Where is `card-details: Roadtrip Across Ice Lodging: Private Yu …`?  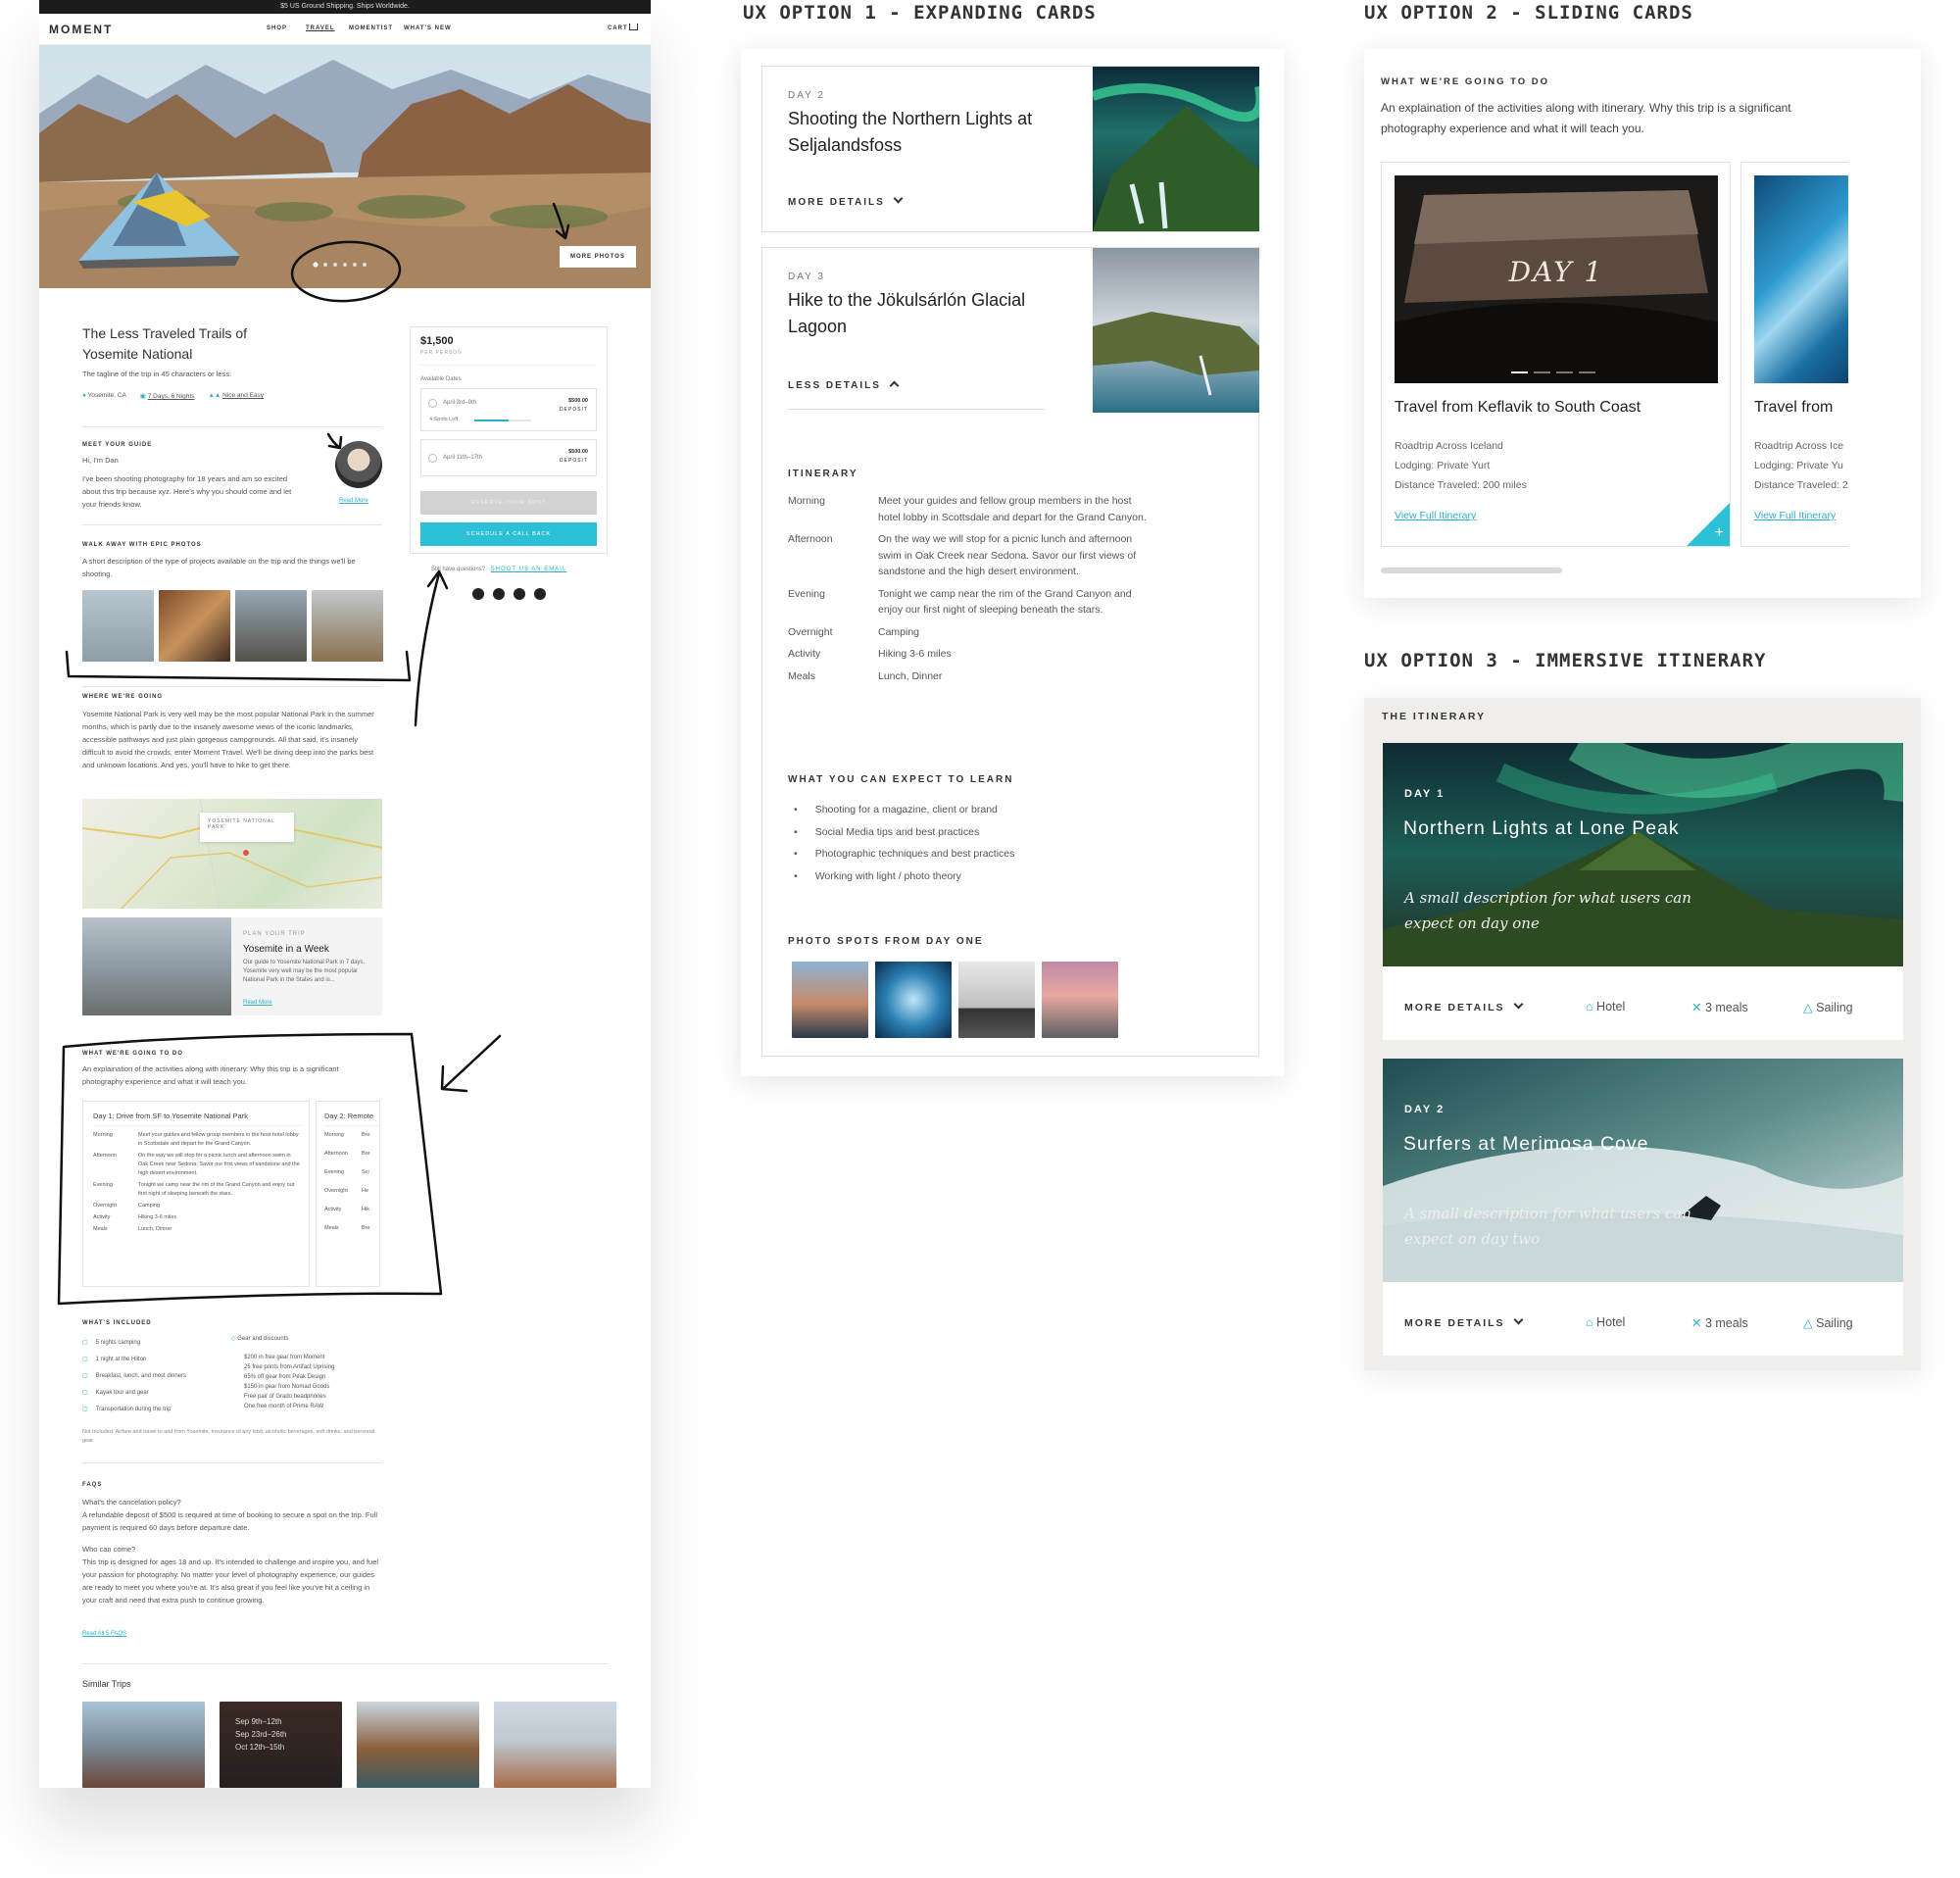
card-details: Roadtrip Across Ice Lodging: Private Yu … is located at coordinates (1801, 466).